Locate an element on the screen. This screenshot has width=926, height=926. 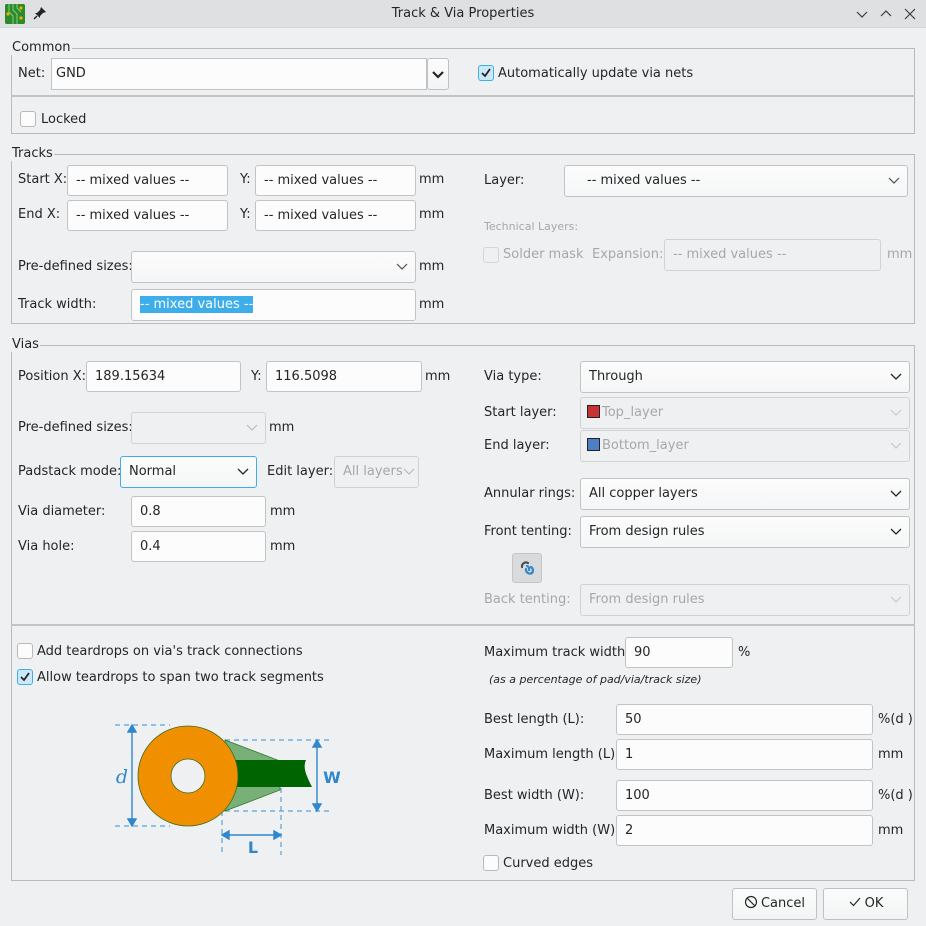
end-layer-select: Bottom_layer is located at coordinates (745, 446).